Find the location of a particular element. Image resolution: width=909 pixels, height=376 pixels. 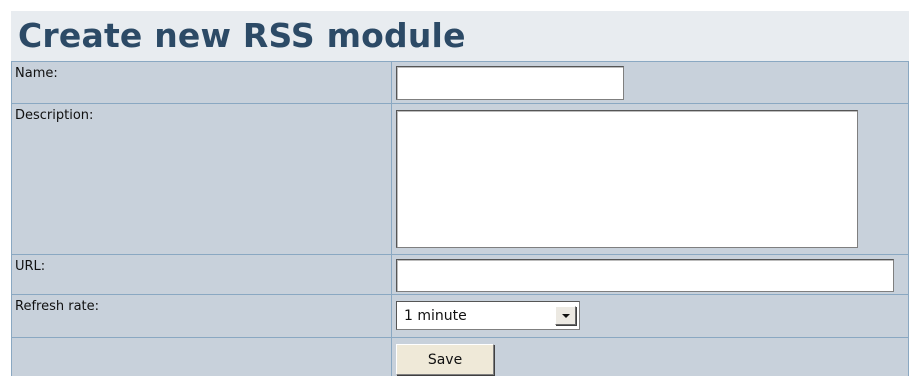

name-value-cell is located at coordinates (650, 82).